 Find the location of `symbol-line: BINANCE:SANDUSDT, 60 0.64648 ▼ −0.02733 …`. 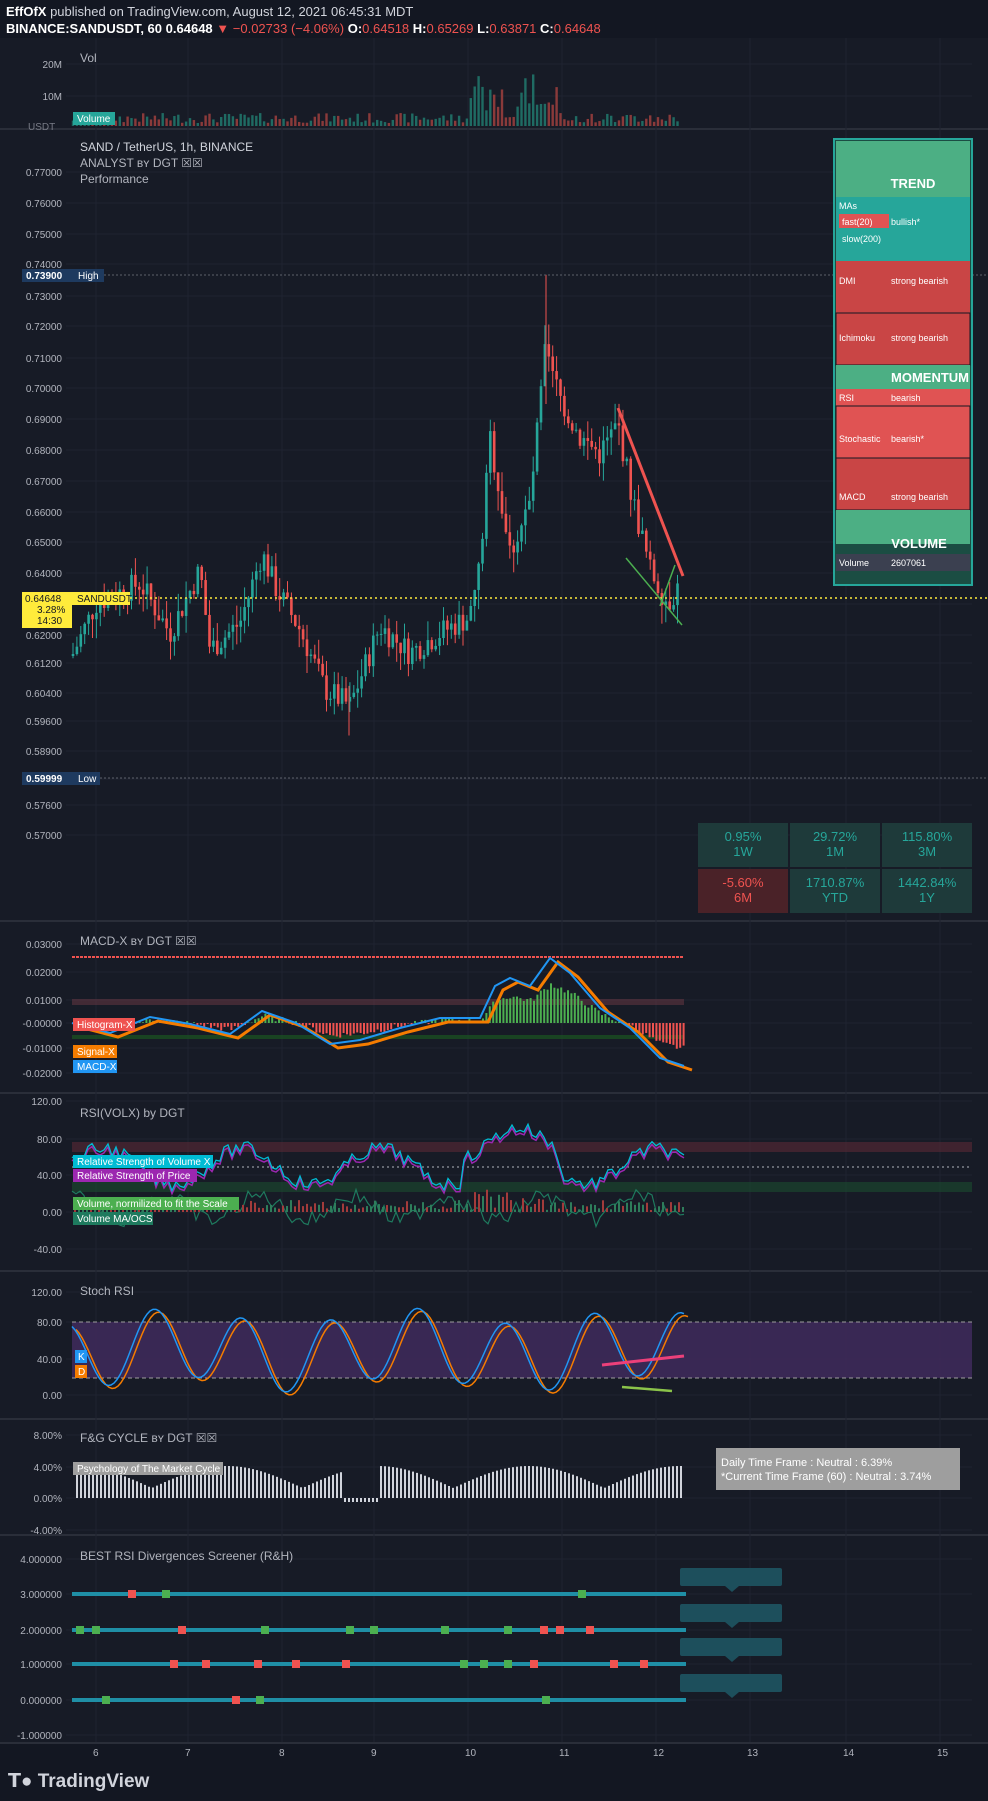

symbol-line: BINANCE:SANDUSDT, 60 0.64648 ▼ −0.02733 … is located at coordinates (303, 28).